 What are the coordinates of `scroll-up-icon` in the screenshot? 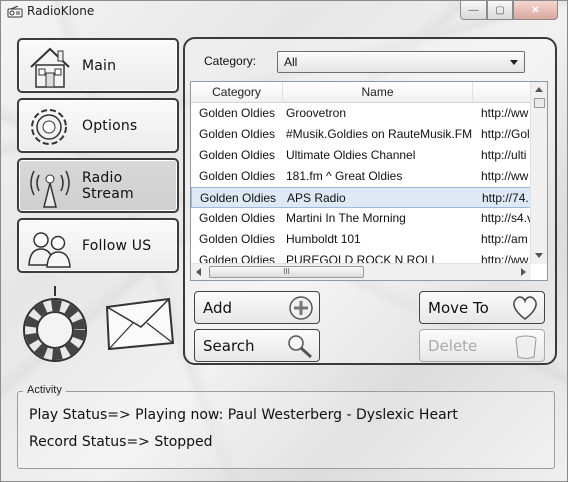 It's located at (539, 89).